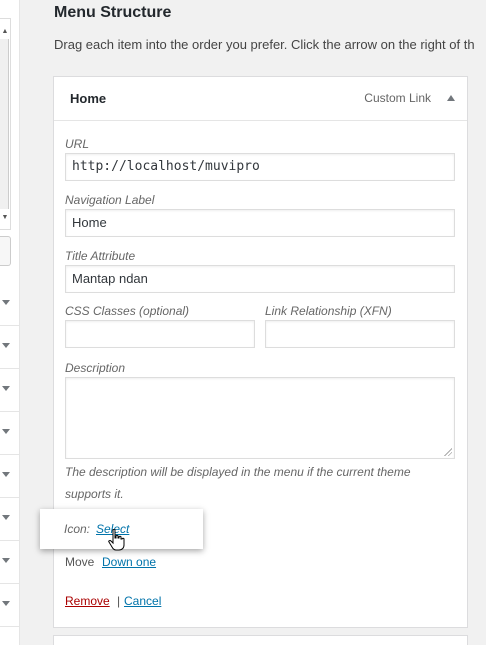 The height and width of the screenshot is (645, 486). What do you see at coordinates (116, 540) in the screenshot?
I see `hand-pointer-icon` at bounding box center [116, 540].